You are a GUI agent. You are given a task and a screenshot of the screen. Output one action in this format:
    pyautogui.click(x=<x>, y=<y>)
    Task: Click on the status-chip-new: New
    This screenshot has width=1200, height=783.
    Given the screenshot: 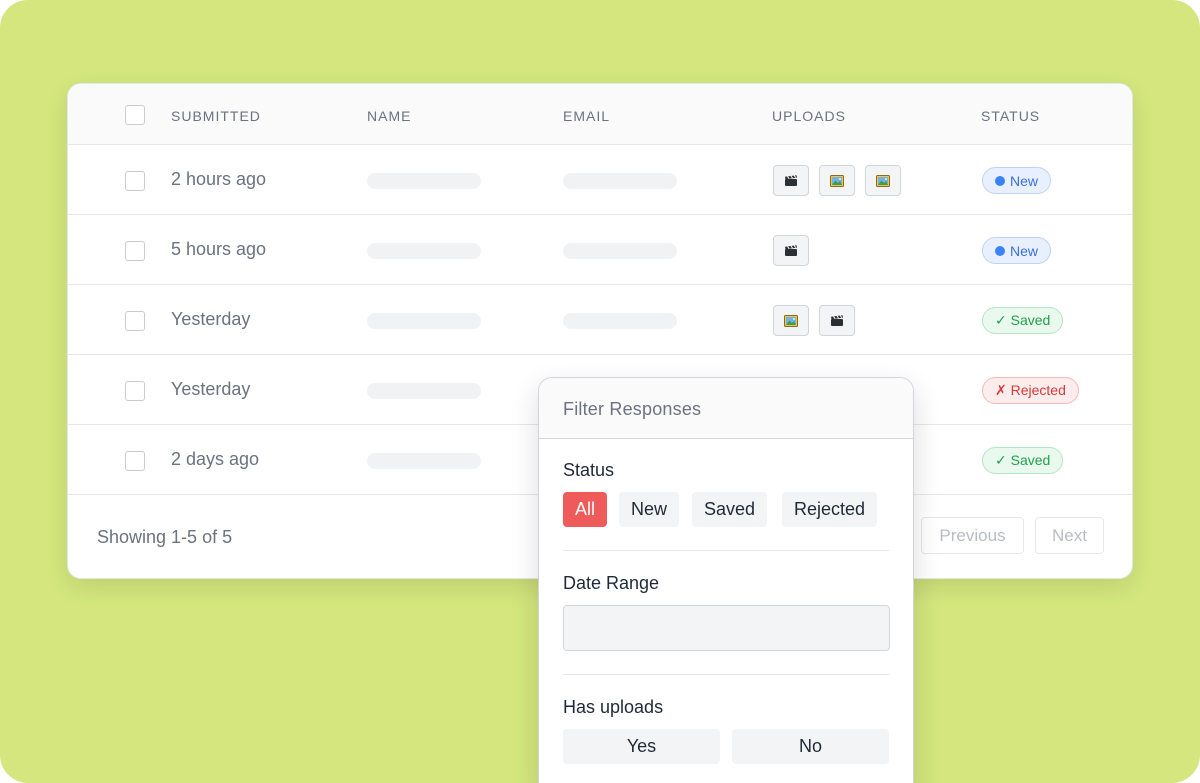 What is the action you would take?
    pyautogui.click(x=649, y=509)
    